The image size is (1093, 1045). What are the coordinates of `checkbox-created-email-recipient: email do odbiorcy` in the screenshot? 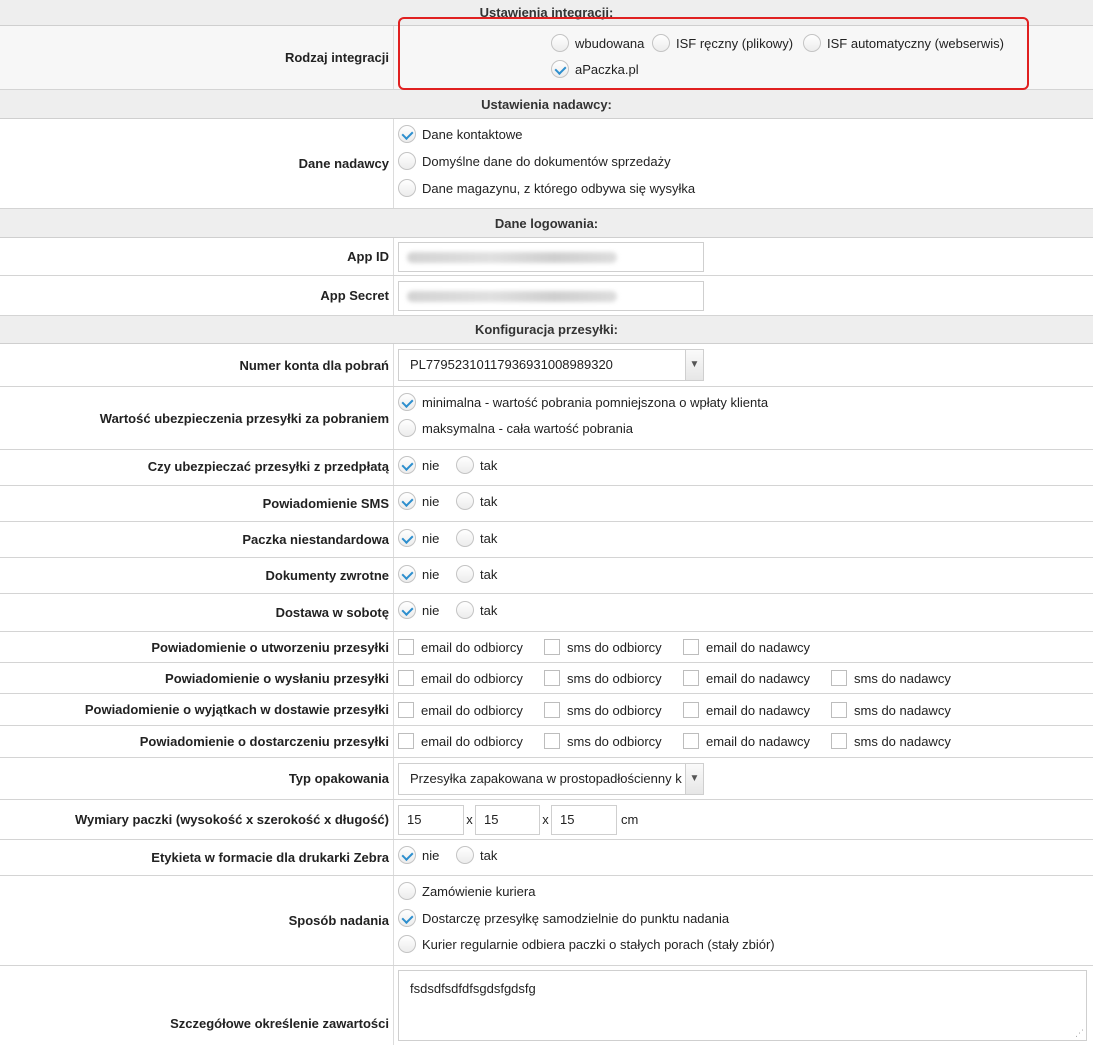 It's located at (460, 647).